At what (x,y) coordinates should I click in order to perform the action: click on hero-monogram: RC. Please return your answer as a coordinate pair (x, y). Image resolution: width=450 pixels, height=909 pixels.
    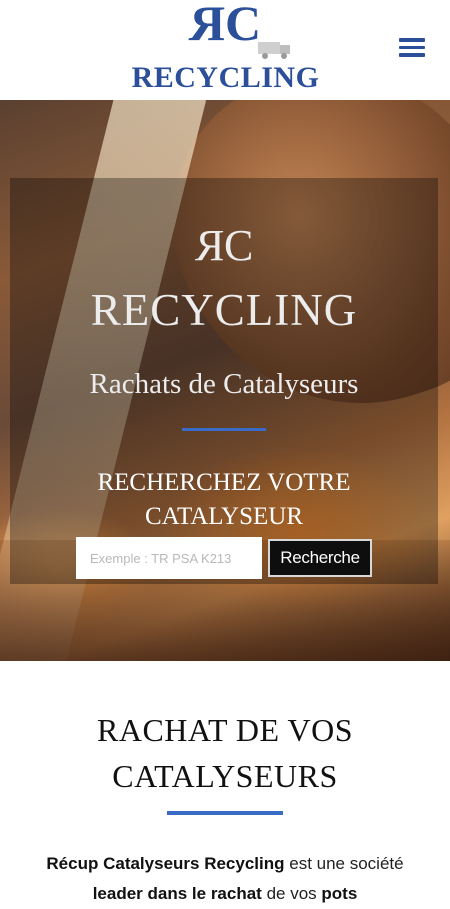
    Looking at the image, I should click on (225, 245).